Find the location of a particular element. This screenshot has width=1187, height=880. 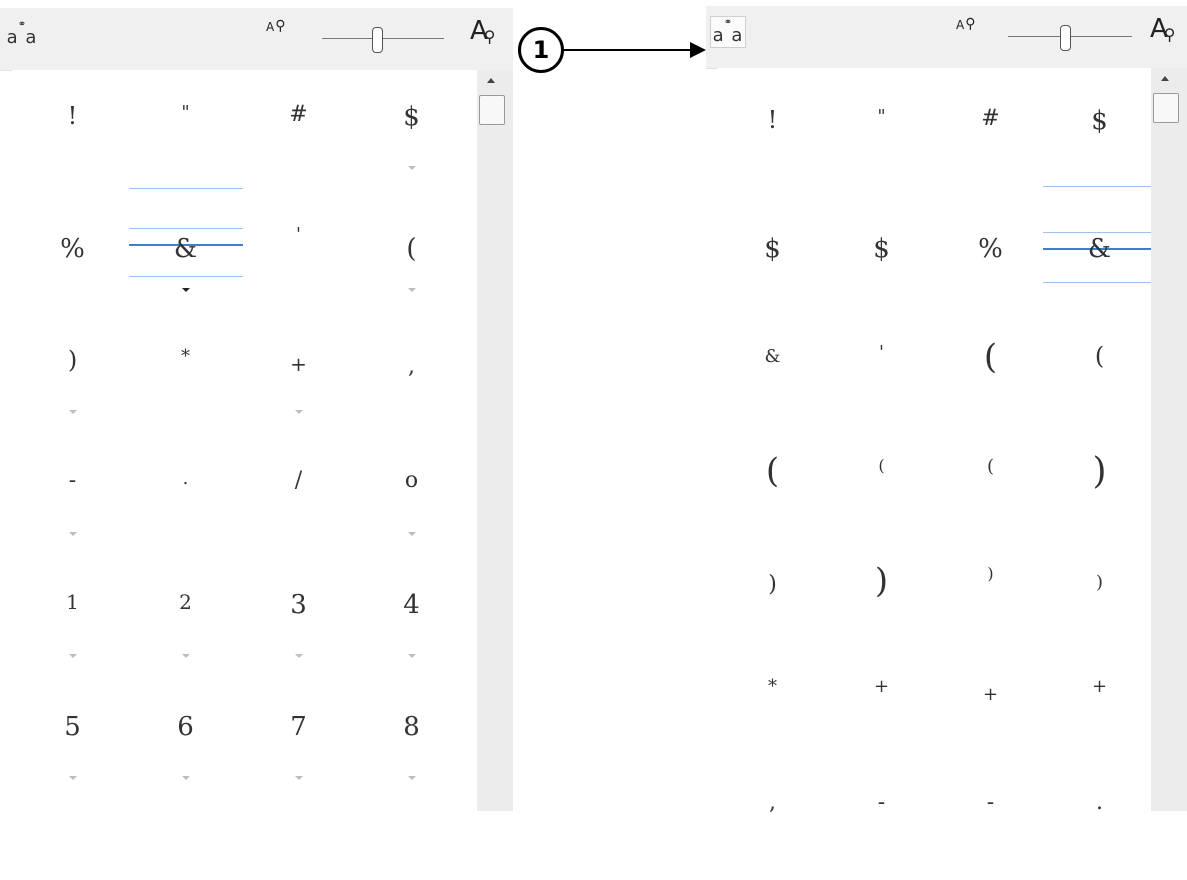

glyph-cell: 7 is located at coordinates (298, 751).